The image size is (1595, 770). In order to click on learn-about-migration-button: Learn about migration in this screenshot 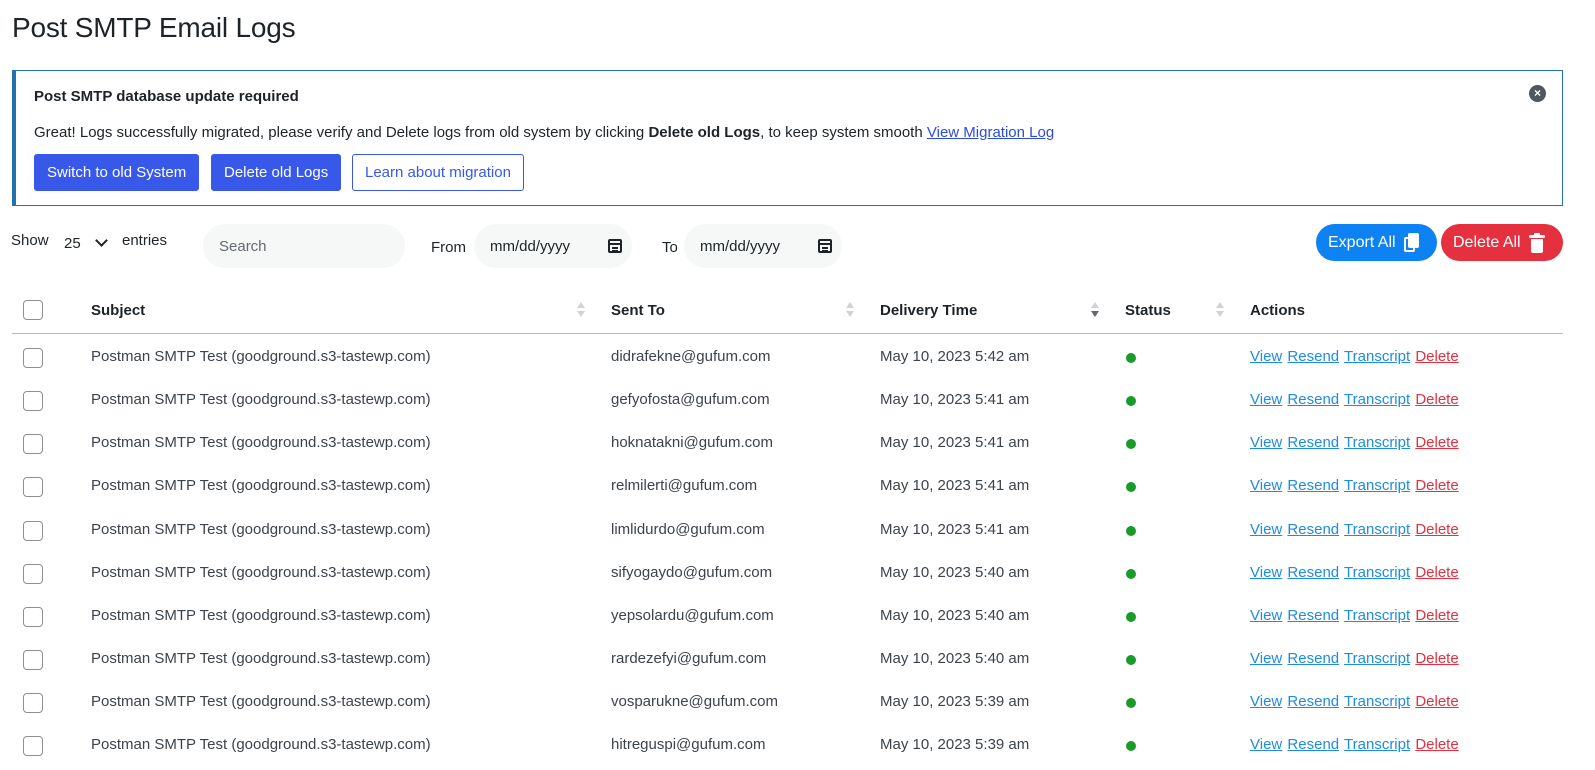, I will do `click(438, 172)`.